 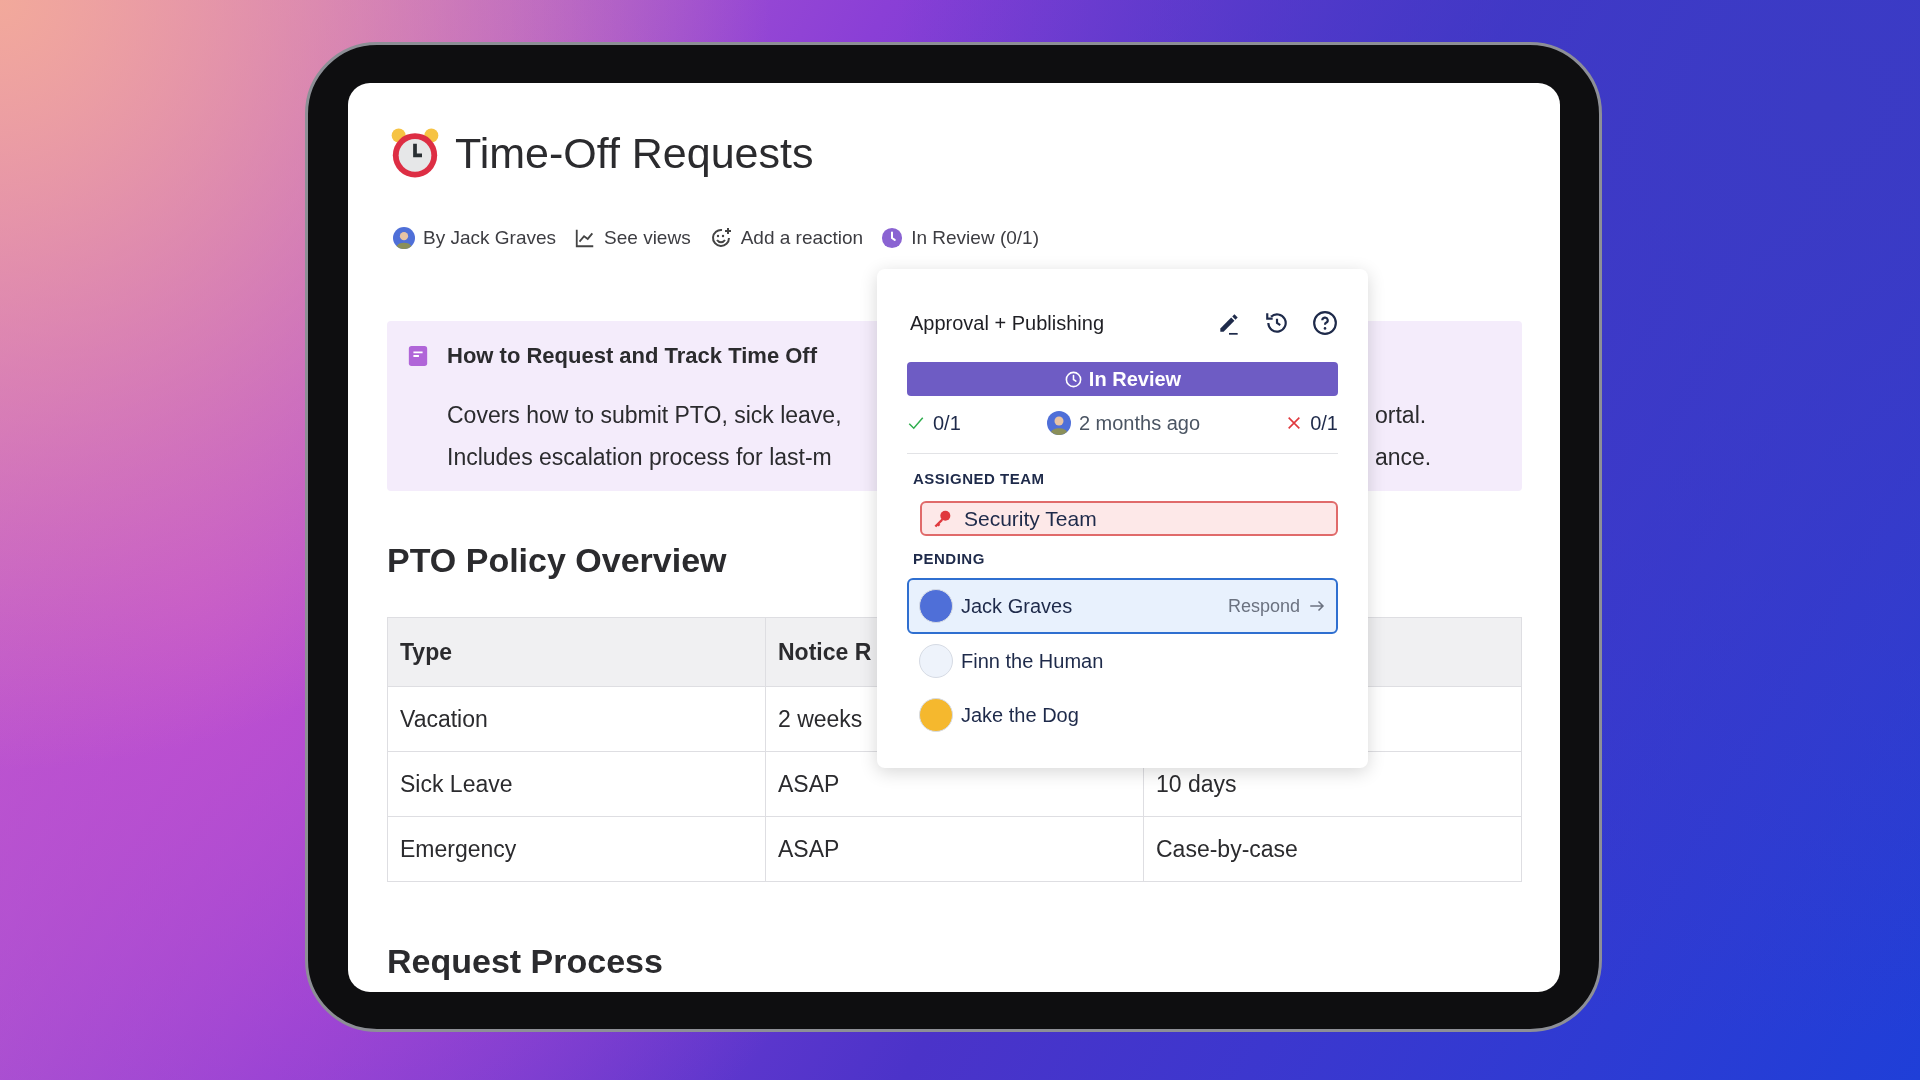 I want to click on respond-link: Respond, so click(x=1263, y=606).